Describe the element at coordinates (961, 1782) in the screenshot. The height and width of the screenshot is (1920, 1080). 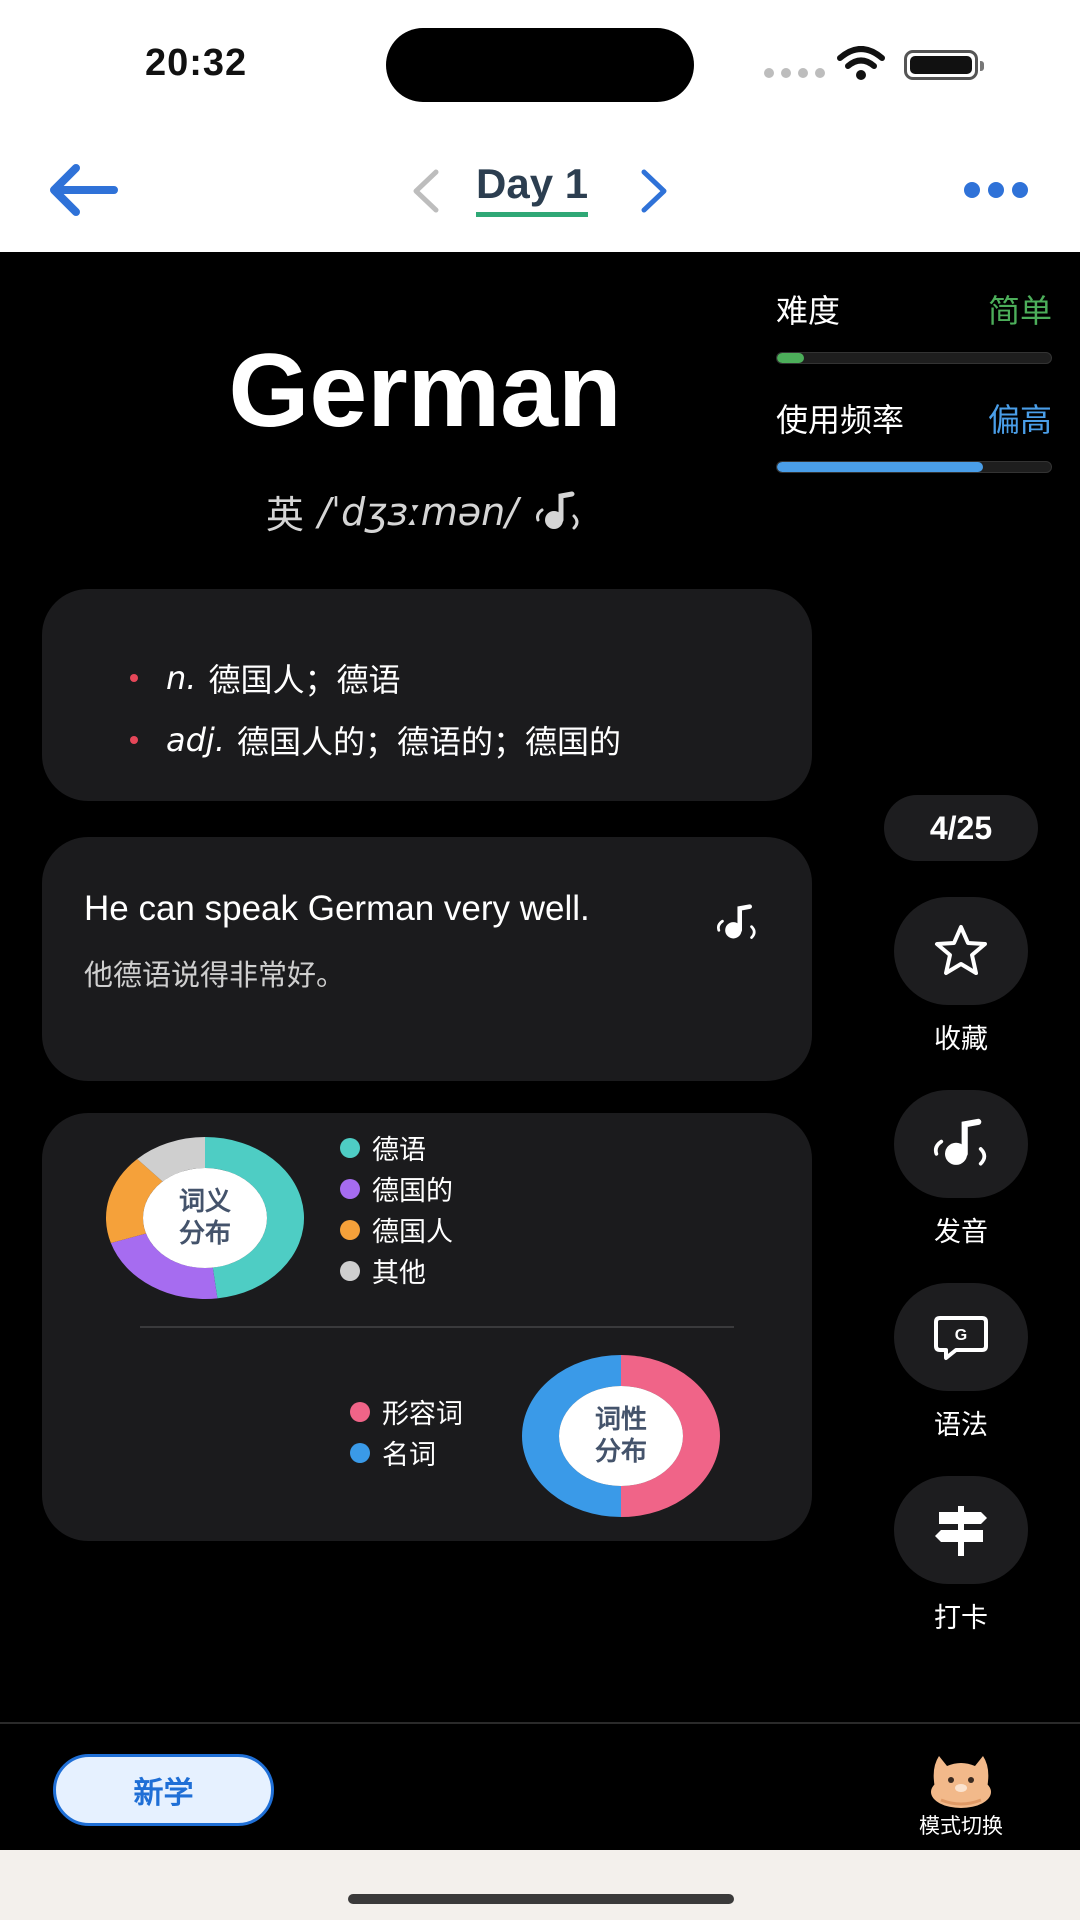
I see `cat-mascot-icon` at that location.